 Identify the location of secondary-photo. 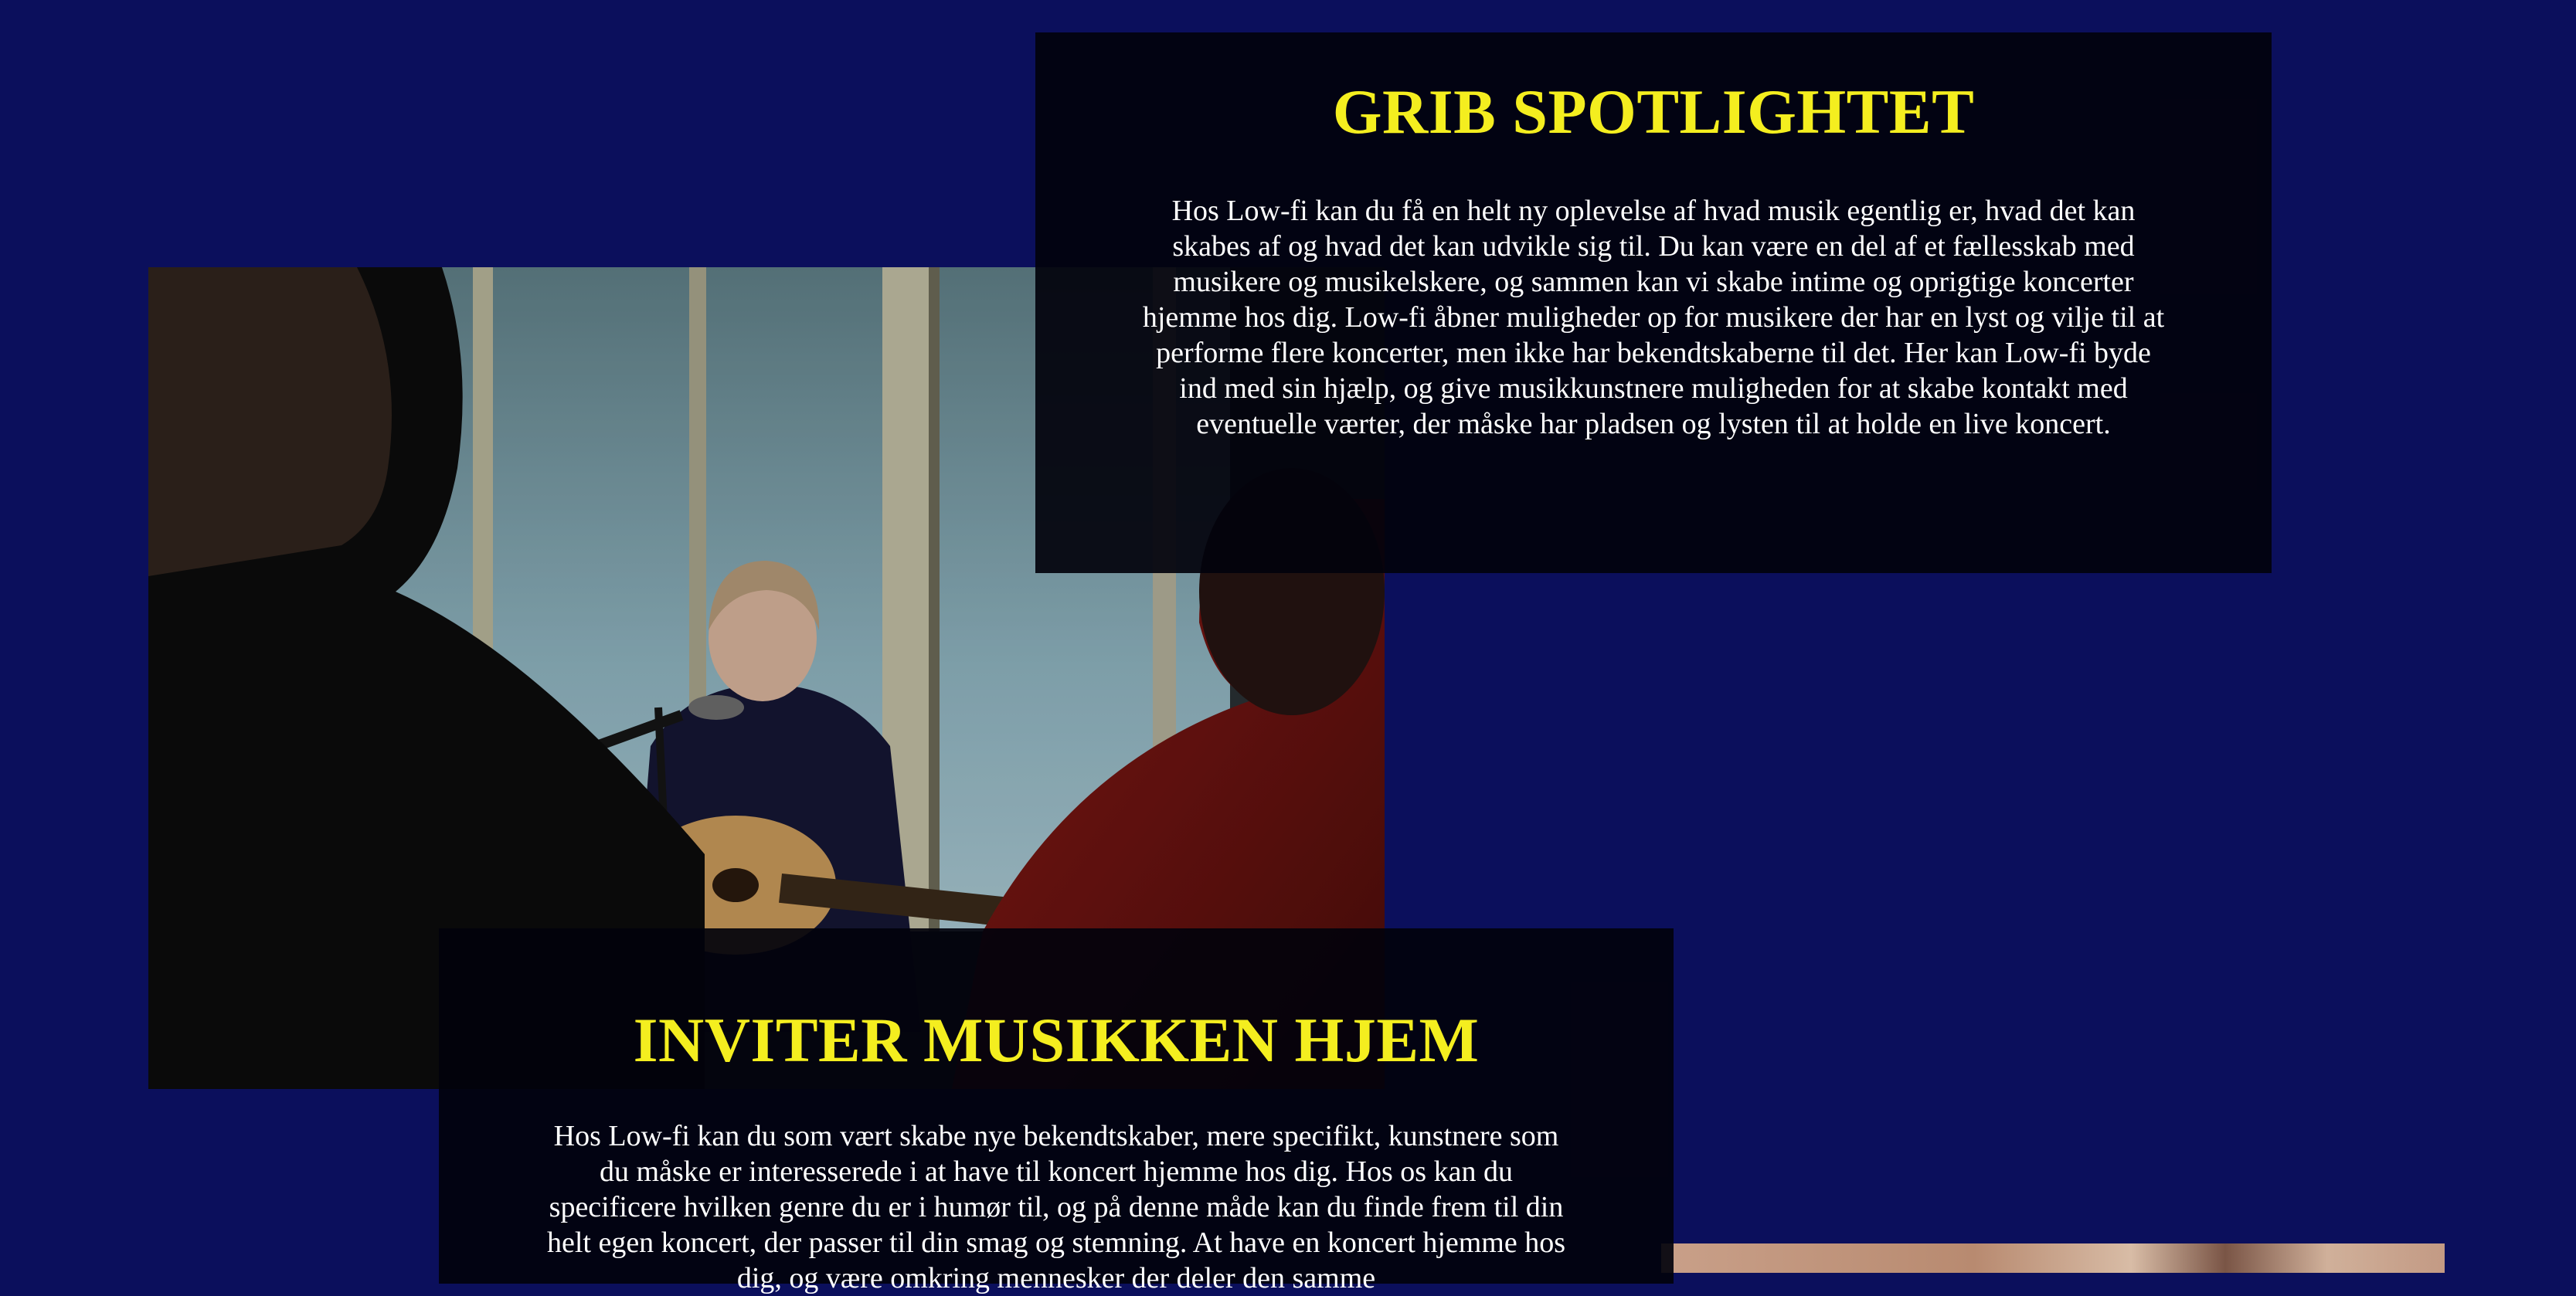
(2053, 1258).